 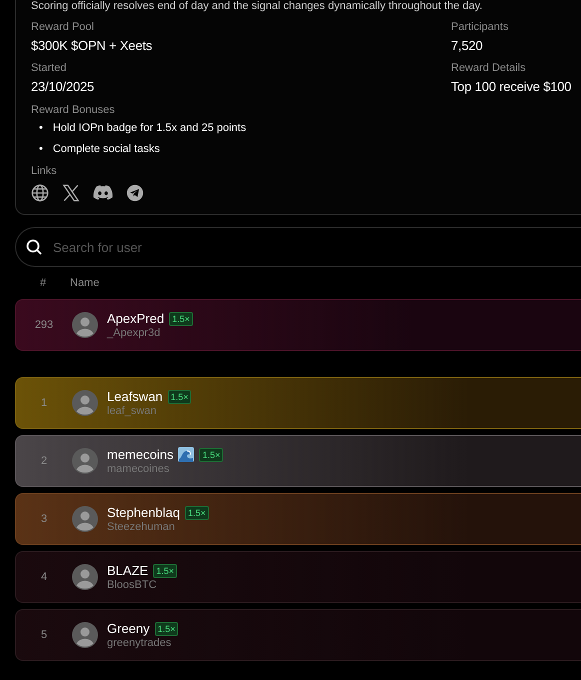 What do you see at coordinates (489, 68) in the screenshot?
I see `field-label: Reward Details` at bounding box center [489, 68].